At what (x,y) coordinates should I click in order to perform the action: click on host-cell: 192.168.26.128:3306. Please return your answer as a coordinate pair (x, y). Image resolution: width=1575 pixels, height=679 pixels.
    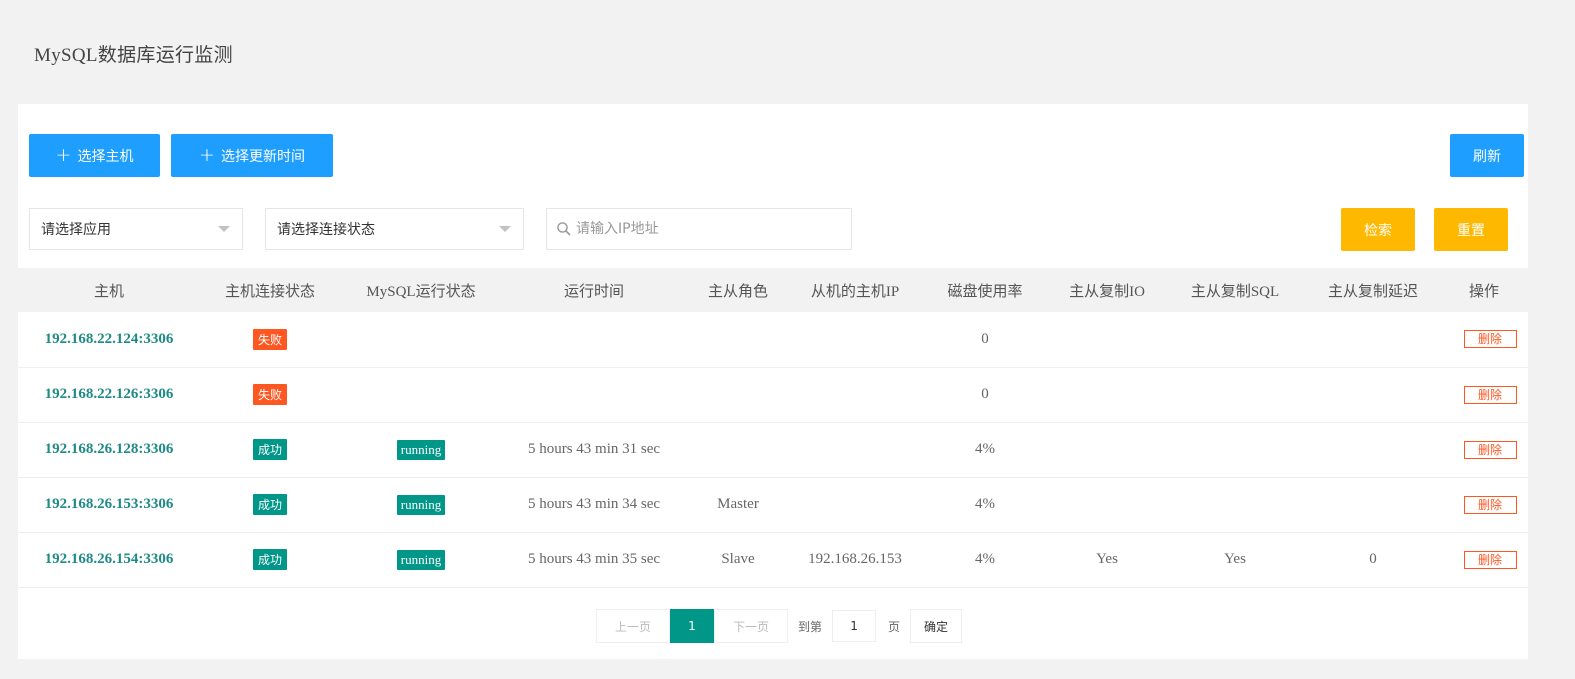
    Looking at the image, I should click on (109, 449).